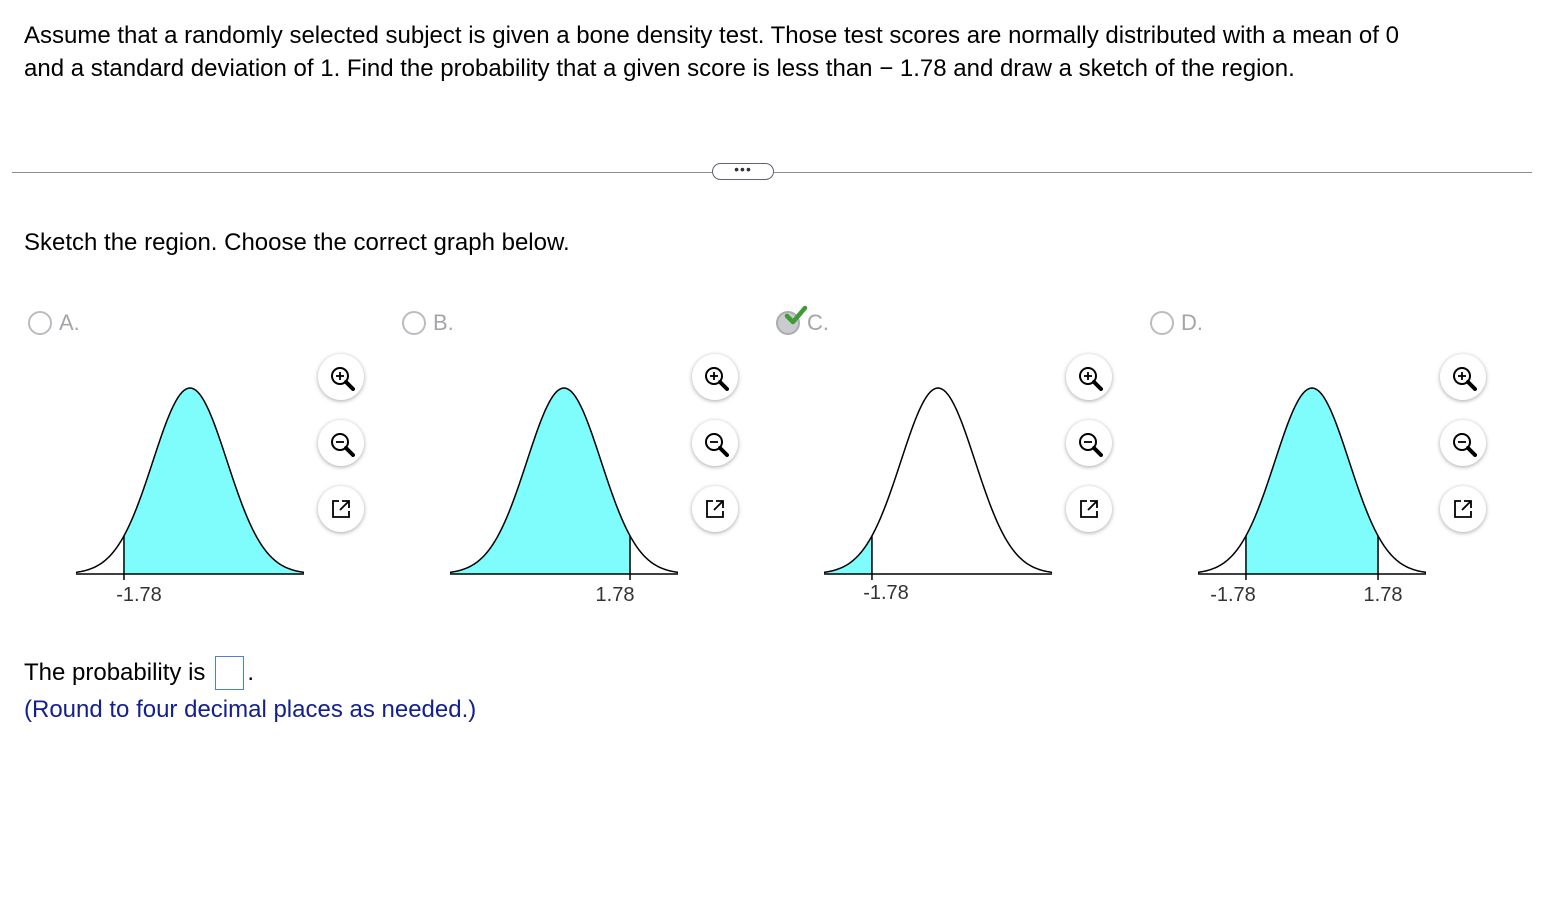 The image size is (1546, 904). I want to click on option-d-tick-label-left: -1.78, so click(1233, 595).